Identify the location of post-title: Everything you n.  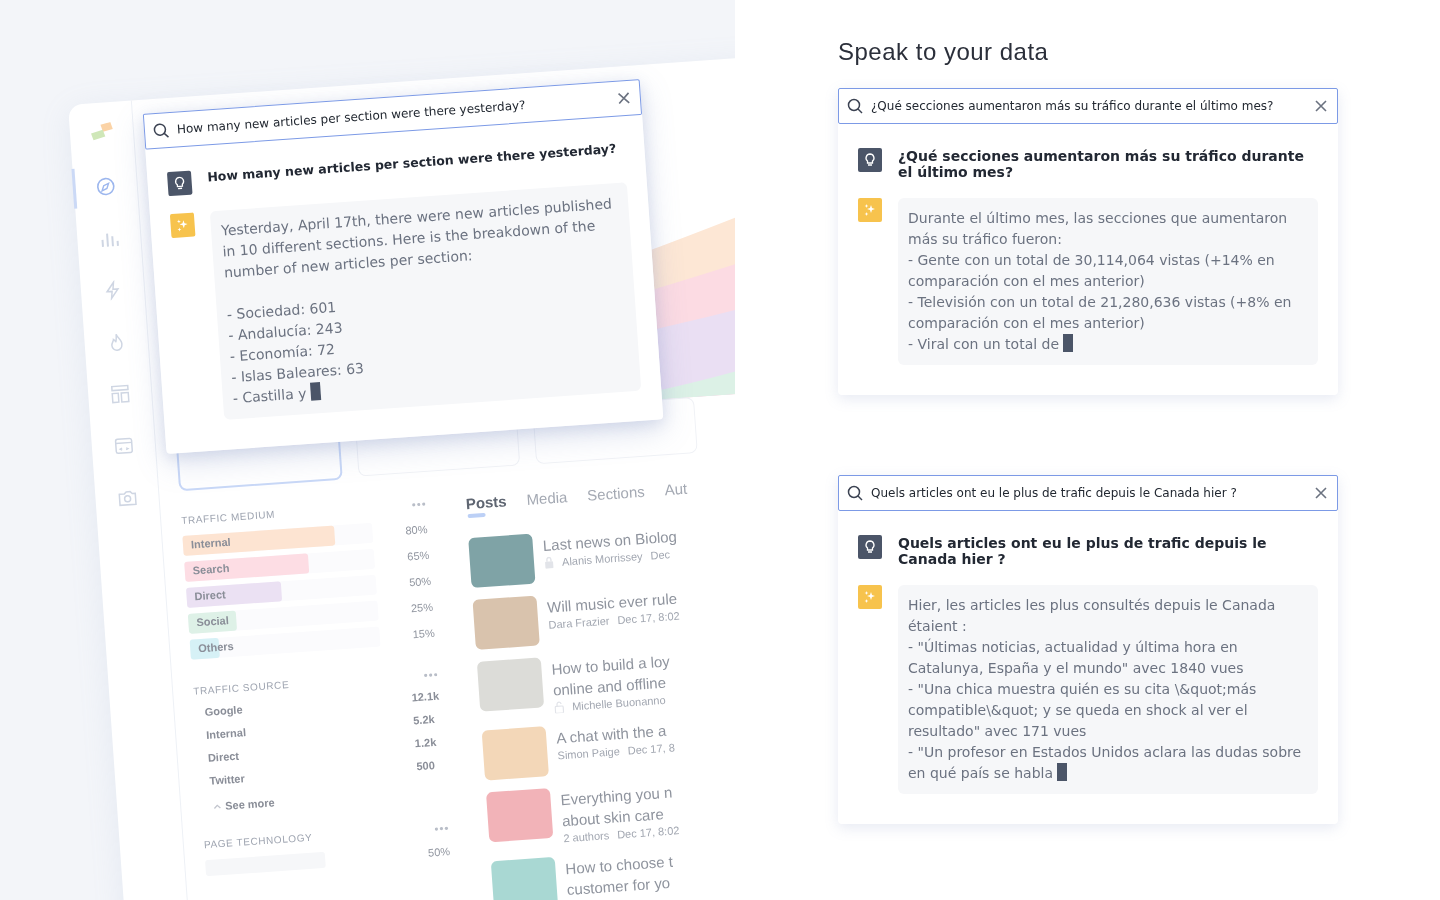
(619, 796).